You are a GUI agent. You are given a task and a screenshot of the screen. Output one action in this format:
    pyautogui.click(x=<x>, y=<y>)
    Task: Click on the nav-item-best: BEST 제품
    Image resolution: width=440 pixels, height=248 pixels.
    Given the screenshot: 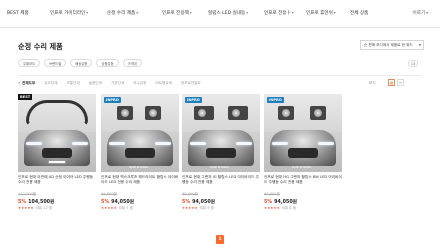 What is the action you would take?
    pyautogui.click(x=18, y=13)
    